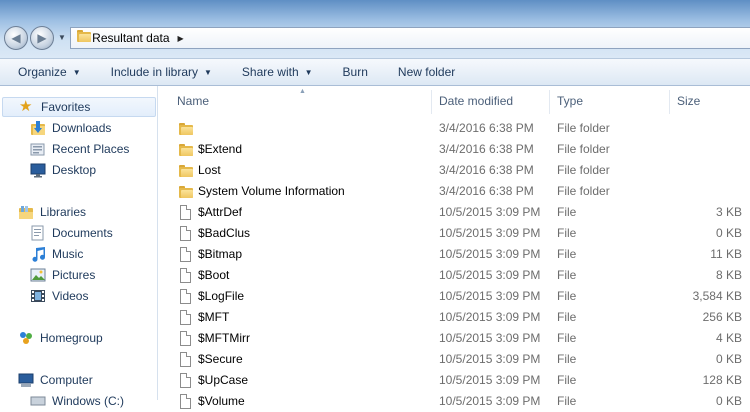 The height and width of the screenshot is (412, 750). I want to click on nav-item-videos: Videos, so click(59, 296).